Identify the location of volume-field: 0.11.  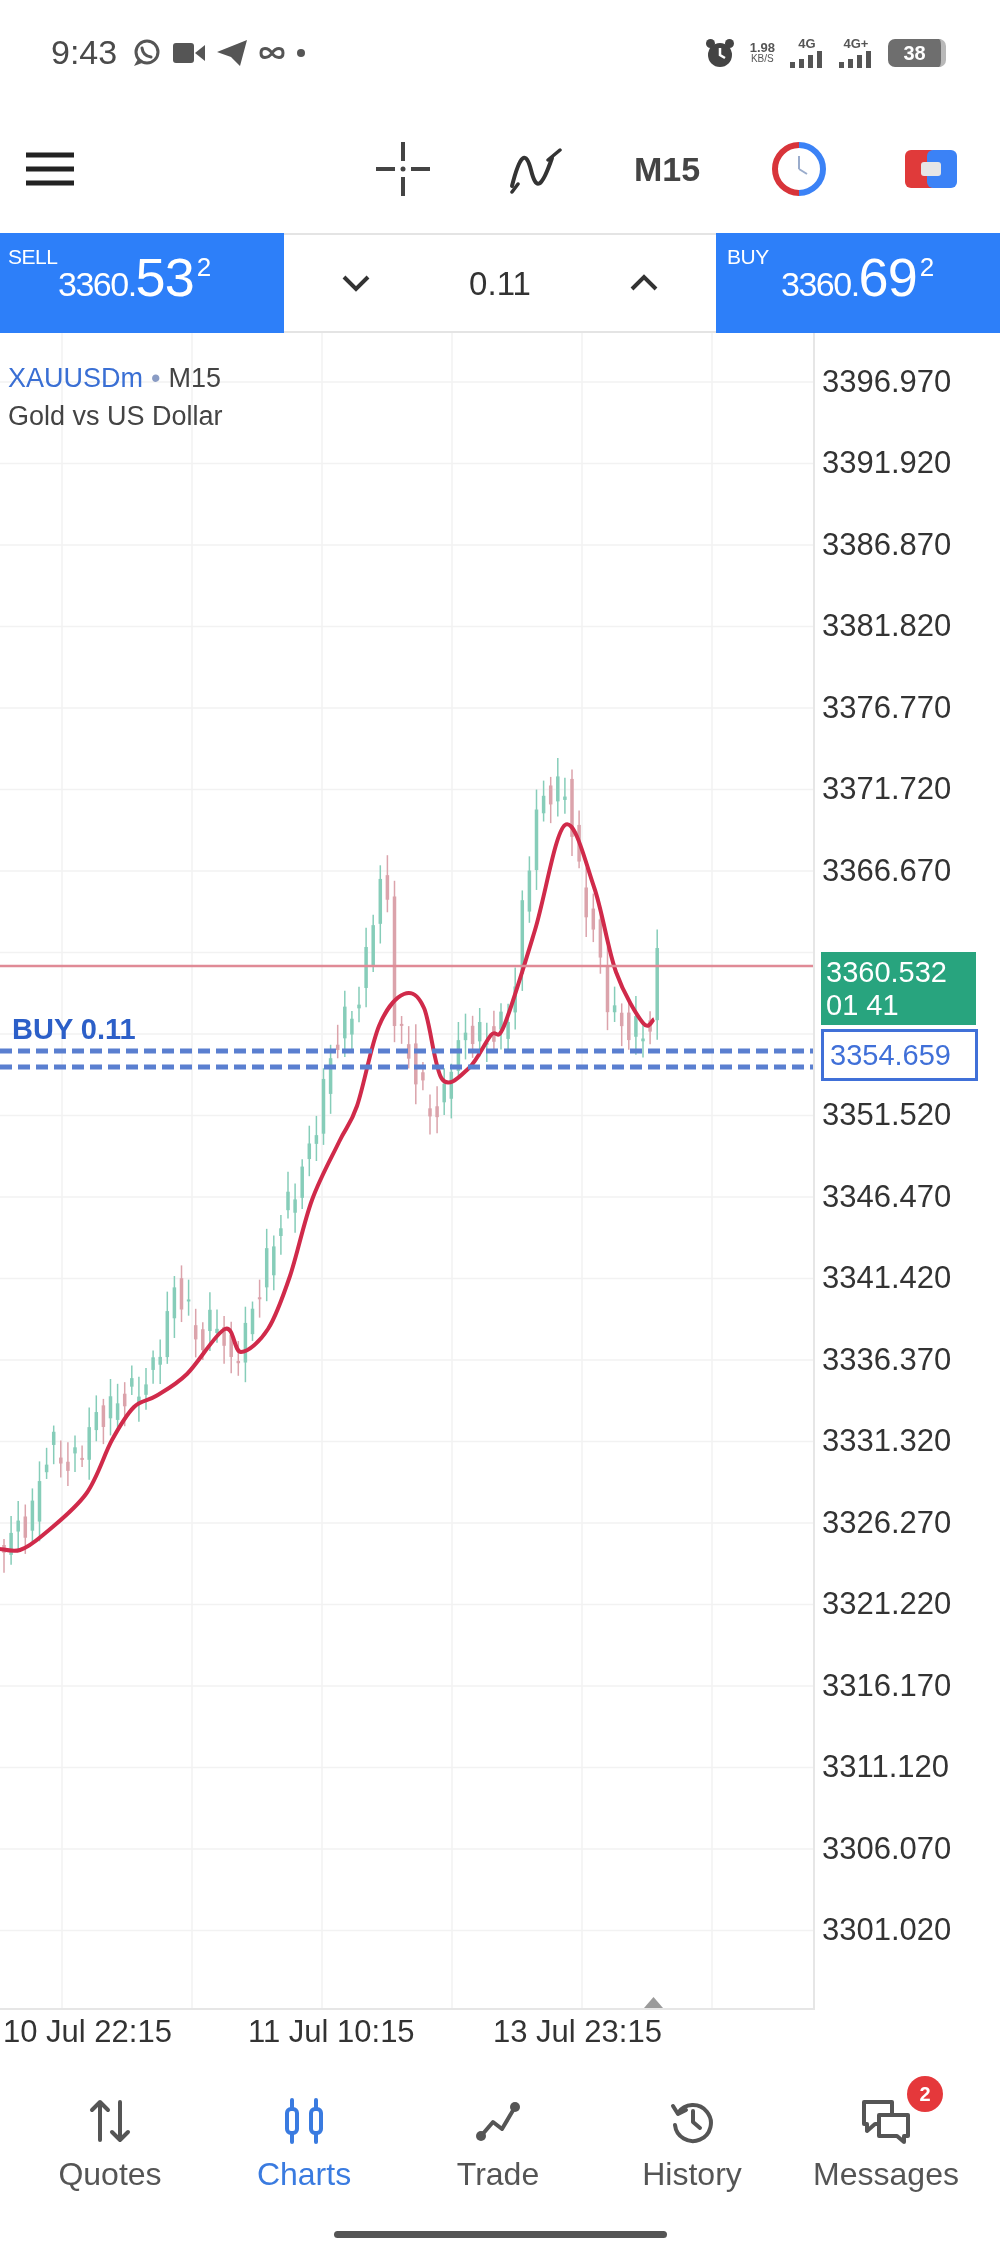
(500, 283).